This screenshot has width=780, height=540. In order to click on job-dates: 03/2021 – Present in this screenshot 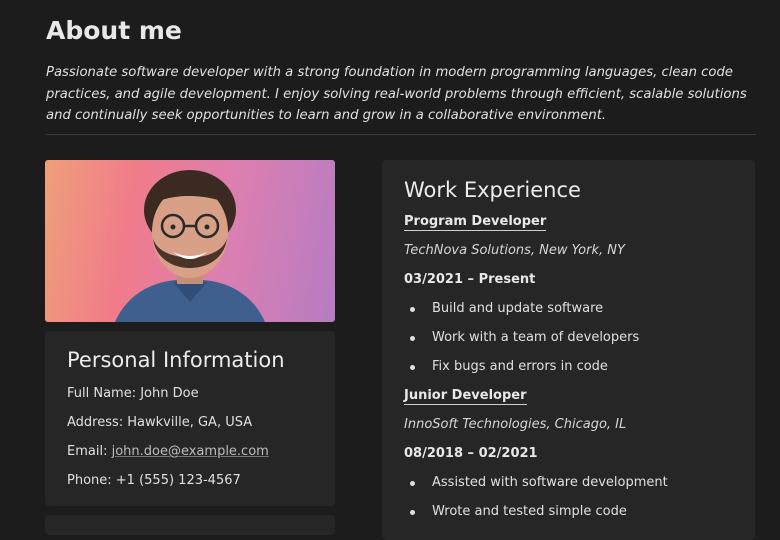, I will do `click(470, 279)`.